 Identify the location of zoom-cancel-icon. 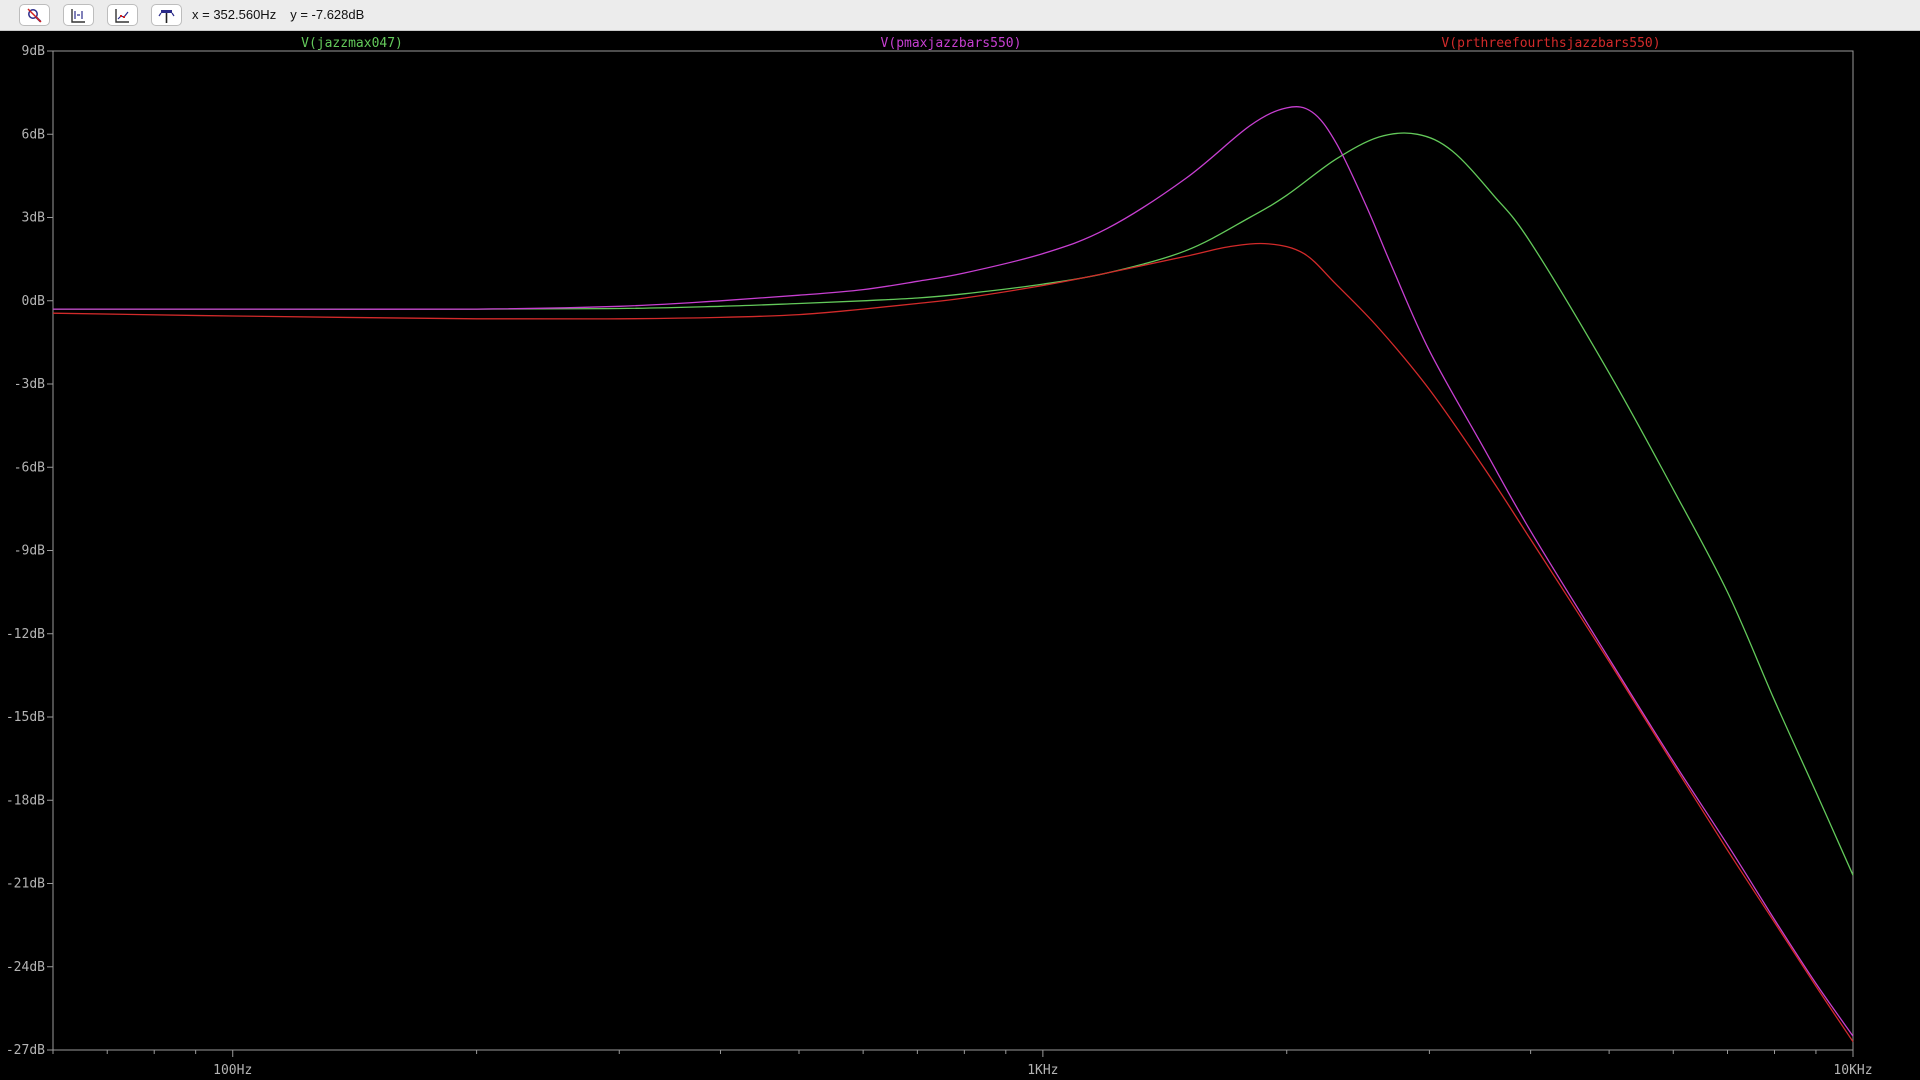
(34, 15).